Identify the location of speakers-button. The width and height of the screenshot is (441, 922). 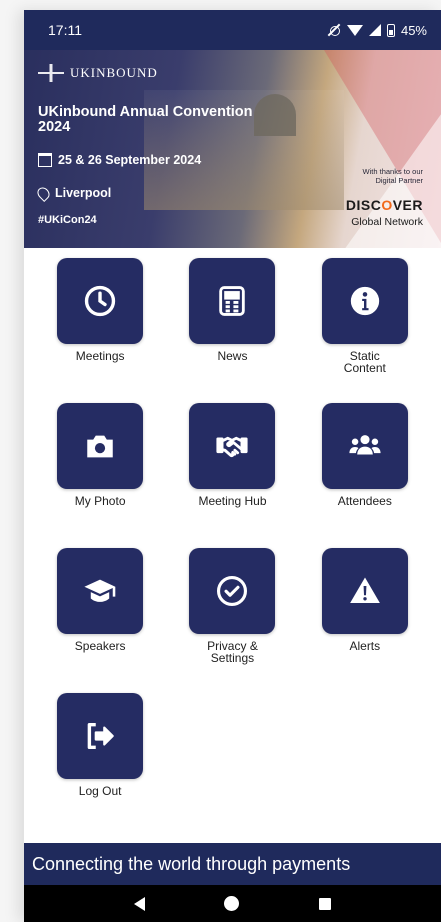
(100, 591).